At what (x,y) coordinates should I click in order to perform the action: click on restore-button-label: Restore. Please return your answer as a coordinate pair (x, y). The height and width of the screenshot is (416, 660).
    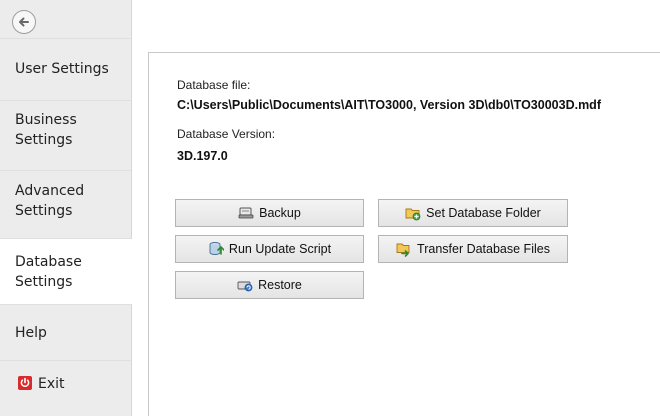
    Looking at the image, I should click on (280, 285).